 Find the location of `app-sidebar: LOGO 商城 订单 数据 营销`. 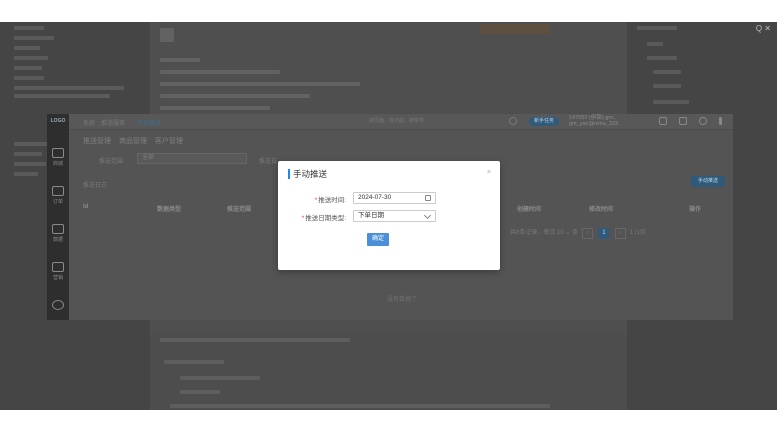

app-sidebar: LOGO 商城 订单 数据 营销 is located at coordinates (58, 217).